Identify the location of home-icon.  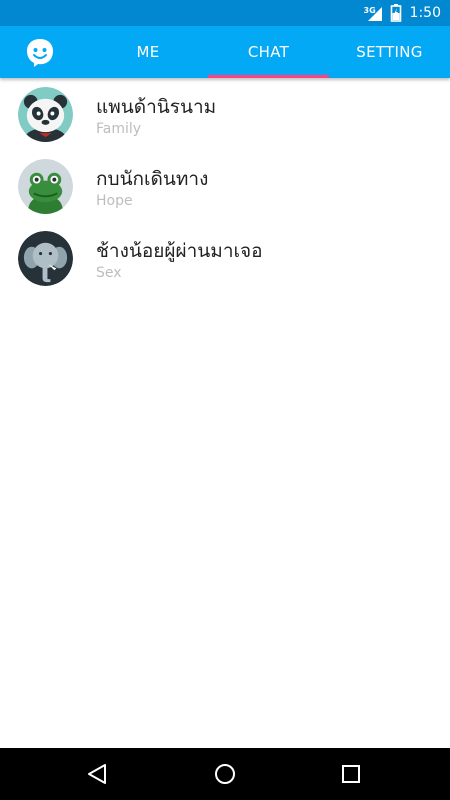
(225, 774).